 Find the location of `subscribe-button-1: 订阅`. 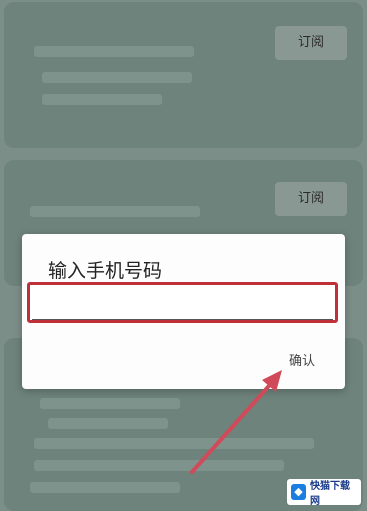

subscribe-button-1: 订阅 is located at coordinates (311, 43).